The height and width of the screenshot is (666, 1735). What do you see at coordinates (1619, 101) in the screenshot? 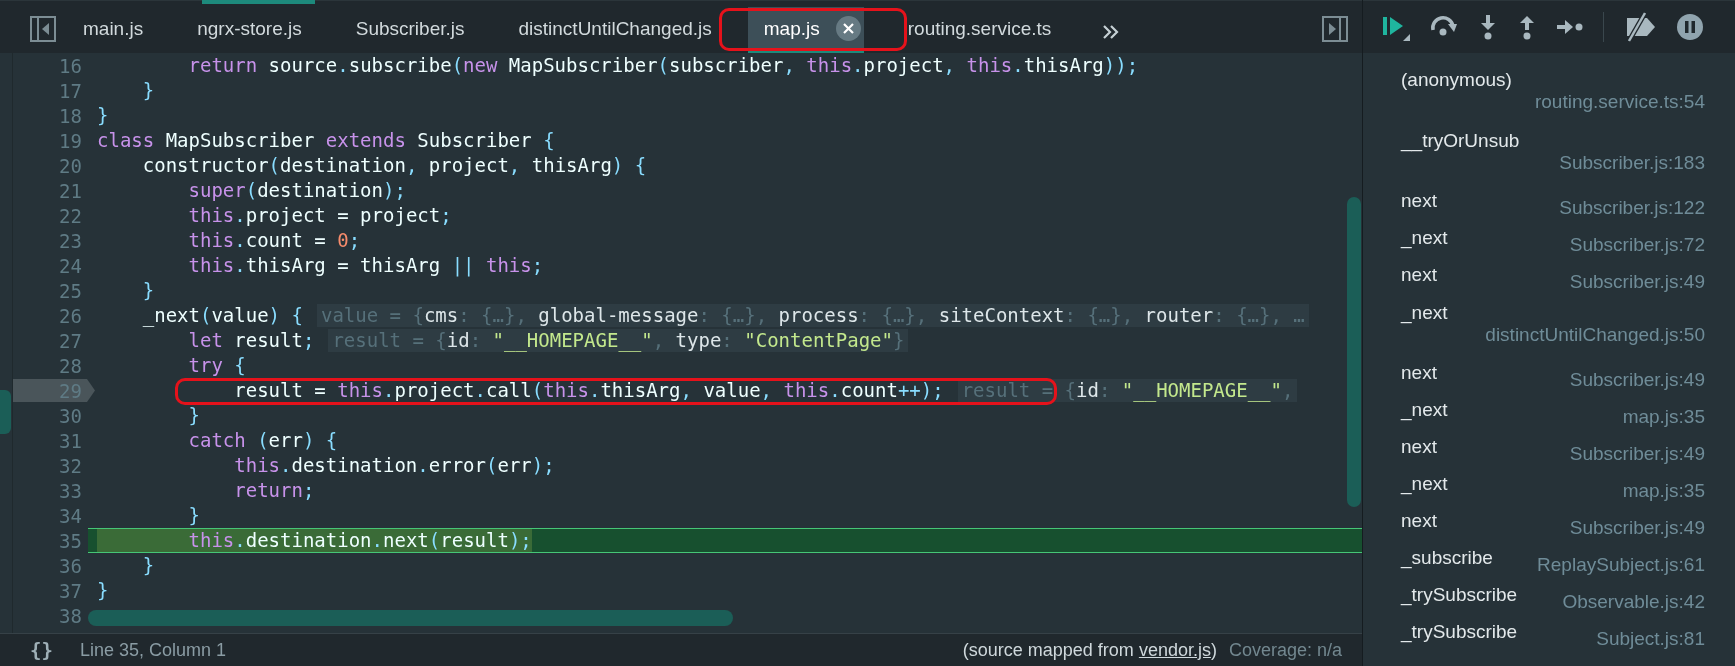
I see `frame-location: routing.service.ts:54` at bounding box center [1619, 101].